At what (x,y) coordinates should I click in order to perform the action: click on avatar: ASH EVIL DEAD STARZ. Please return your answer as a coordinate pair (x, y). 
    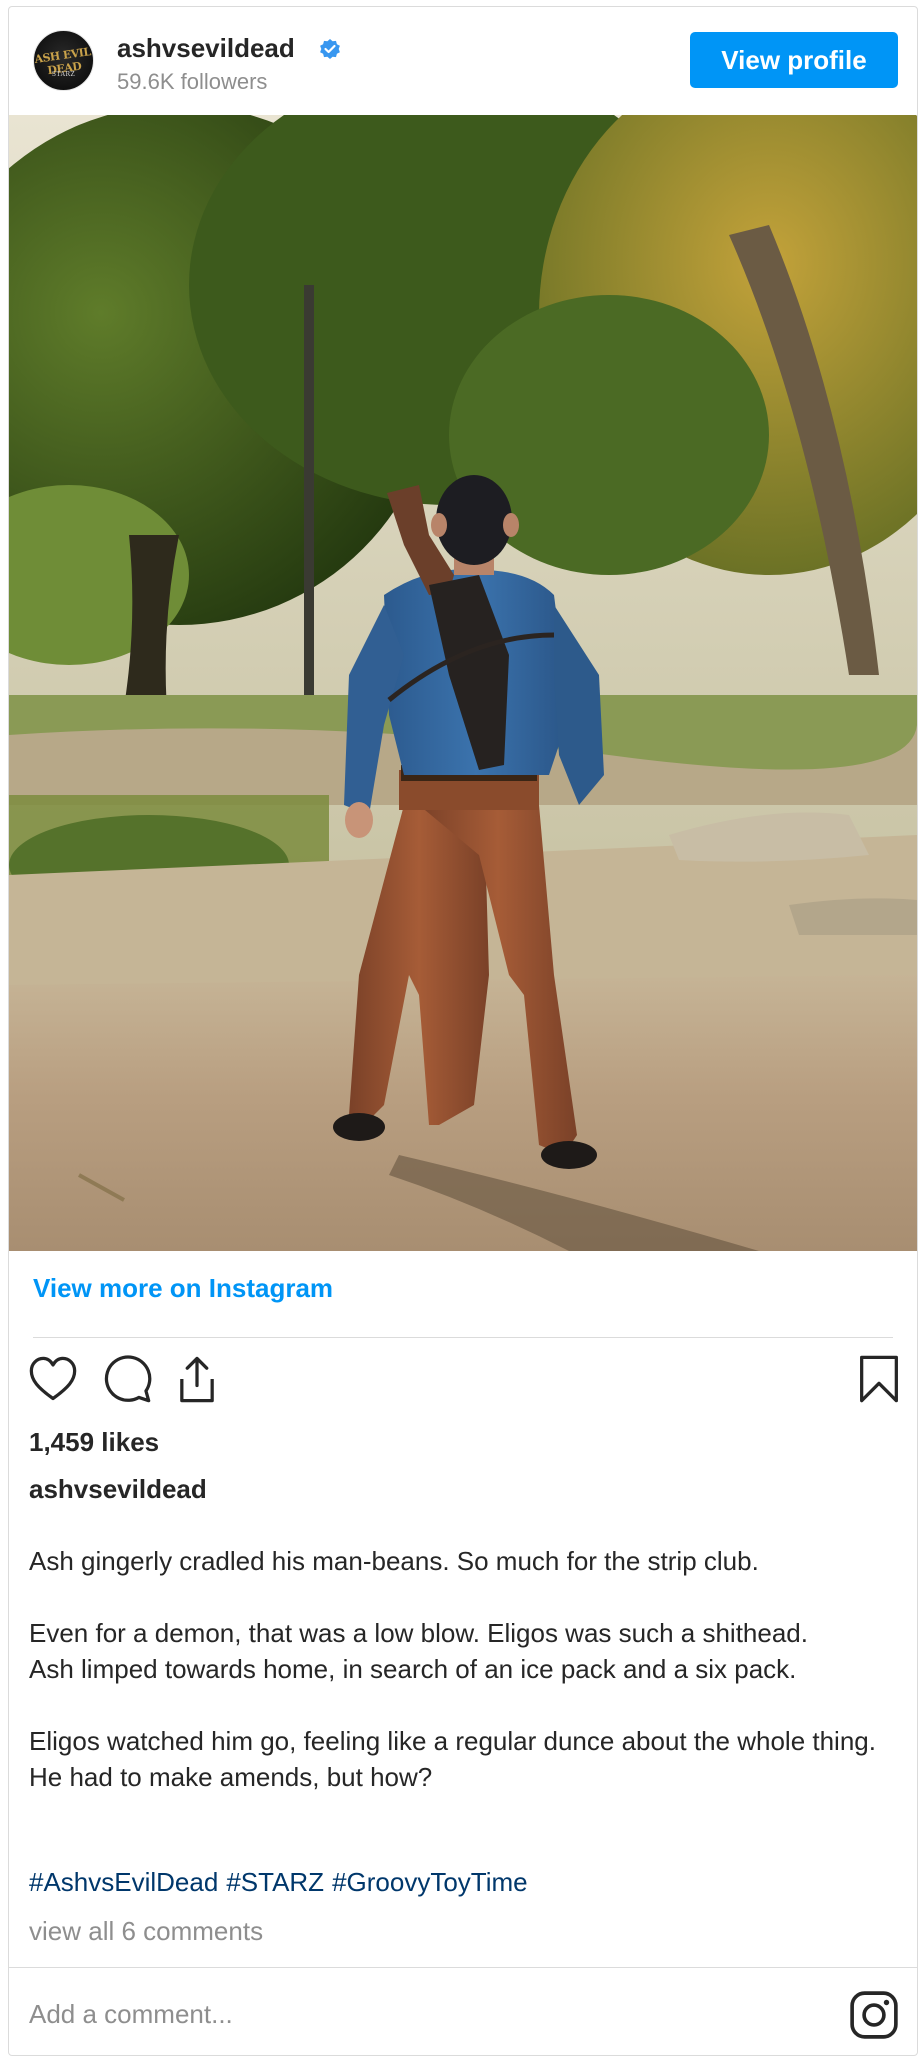
    Looking at the image, I should click on (63, 60).